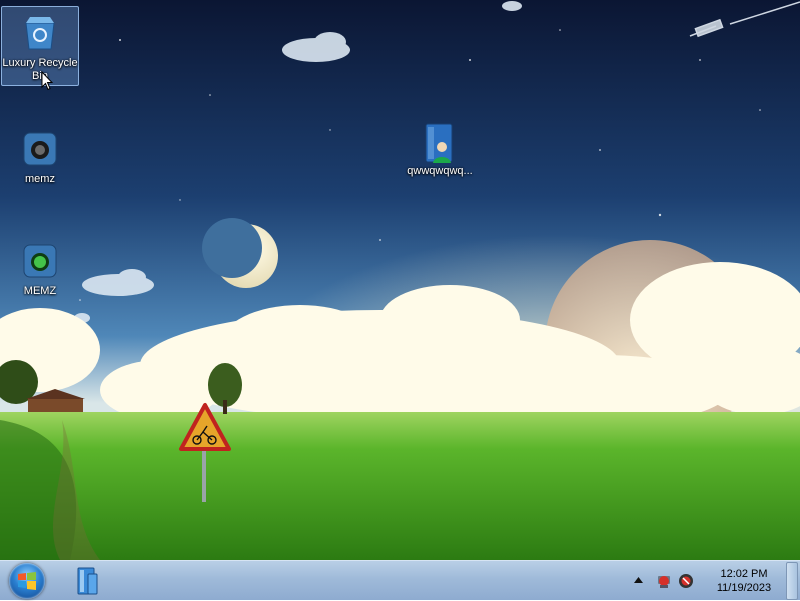 This screenshot has width=800, height=601. Describe the element at coordinates (40, 179) in the screenshot. I see `desktop-icon-label: memz` at that location.